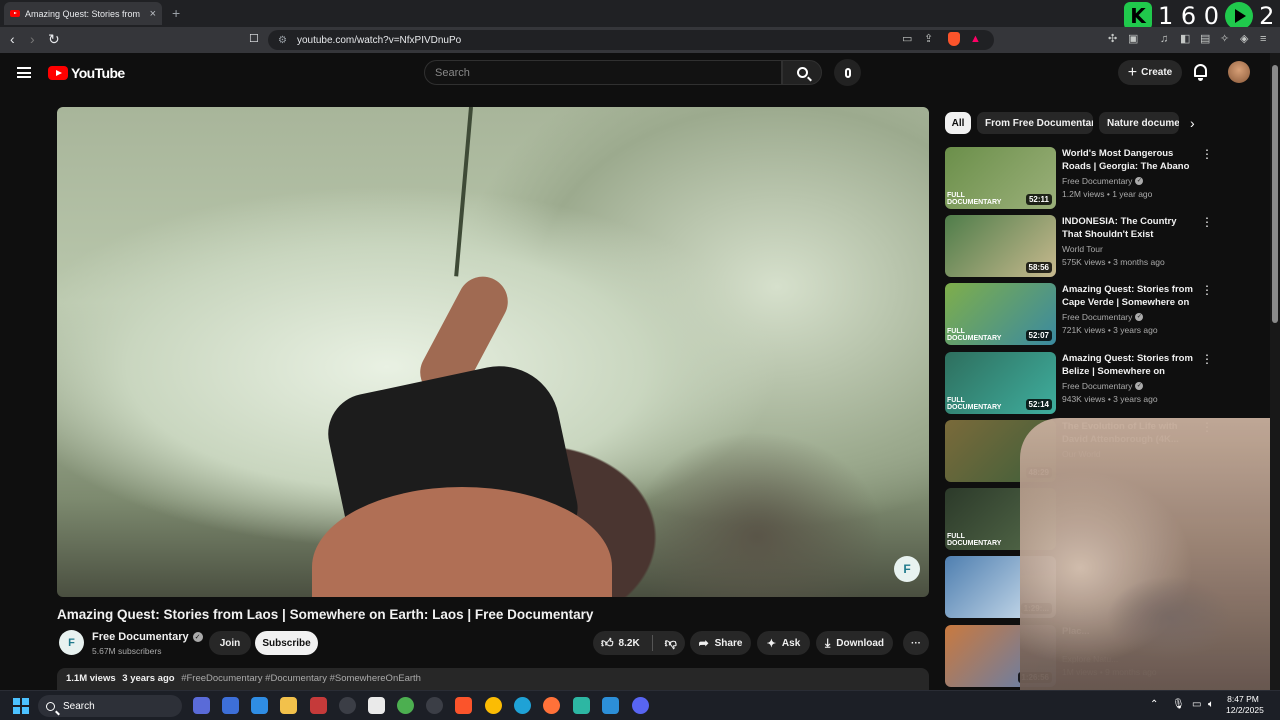  What do you see at coordinates (802, 72) in the screenshot?
I see `search-button` at bounding box center [802, 72].